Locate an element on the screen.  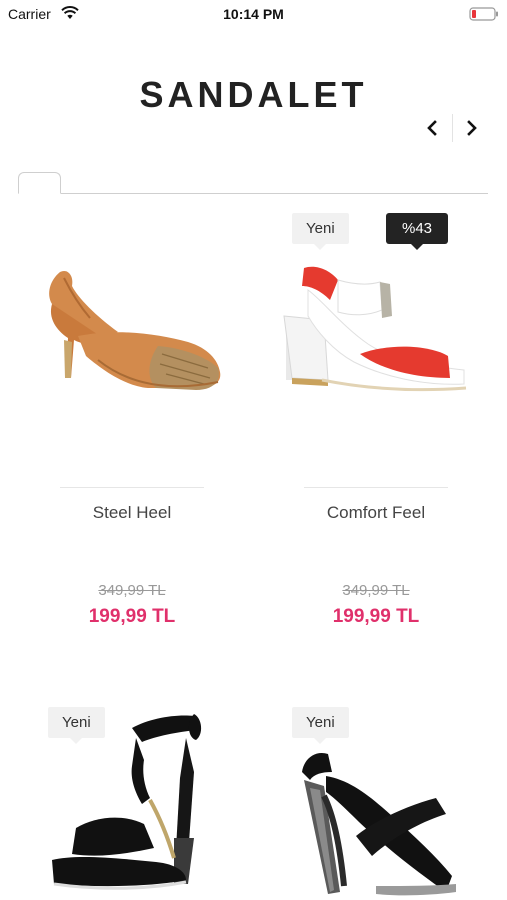
status-time: 10:14 PM is located at coordinates (253, 14).